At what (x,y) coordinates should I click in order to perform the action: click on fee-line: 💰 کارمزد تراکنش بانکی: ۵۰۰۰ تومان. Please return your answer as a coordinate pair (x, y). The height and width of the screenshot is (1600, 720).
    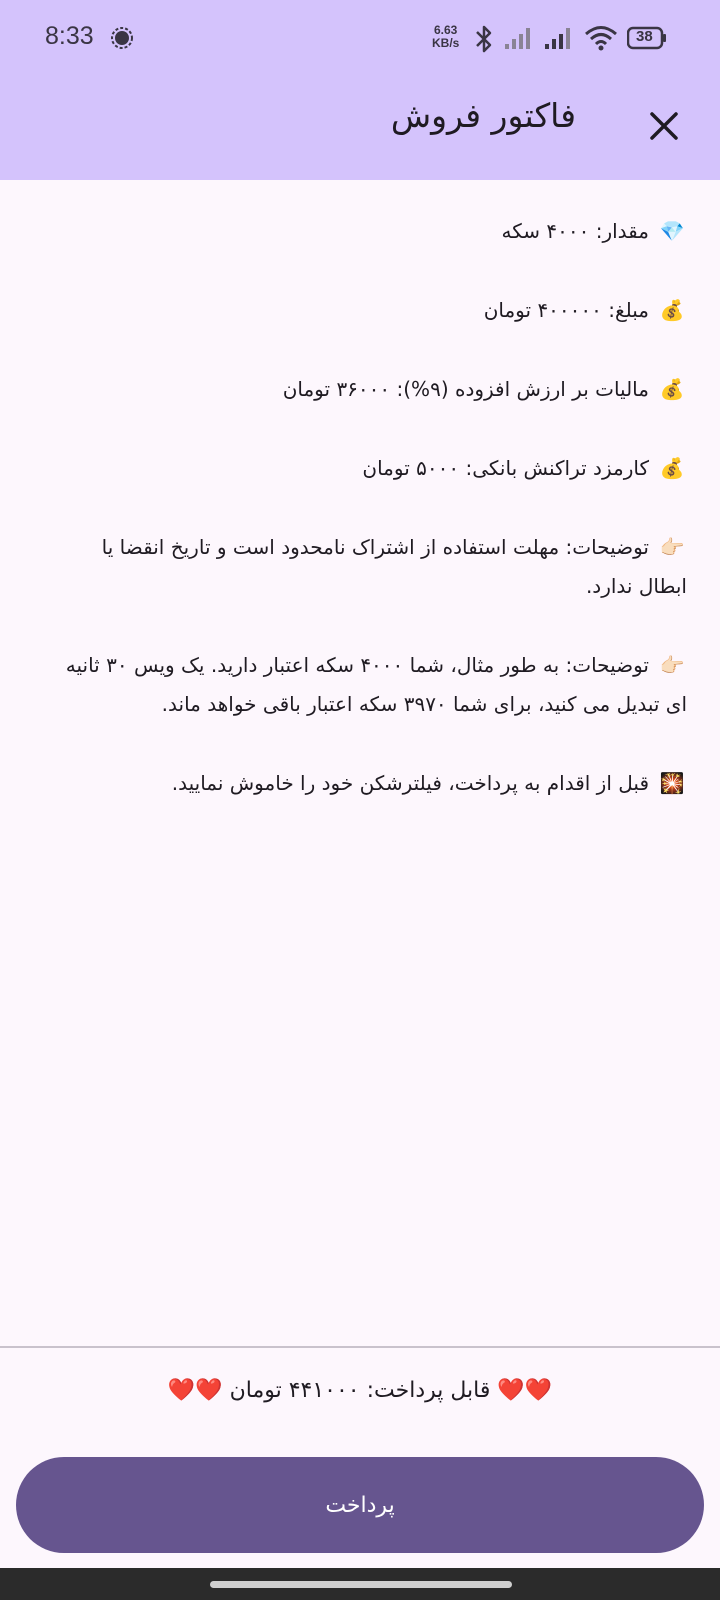
    Looking at the image, I should click on (371, 468).